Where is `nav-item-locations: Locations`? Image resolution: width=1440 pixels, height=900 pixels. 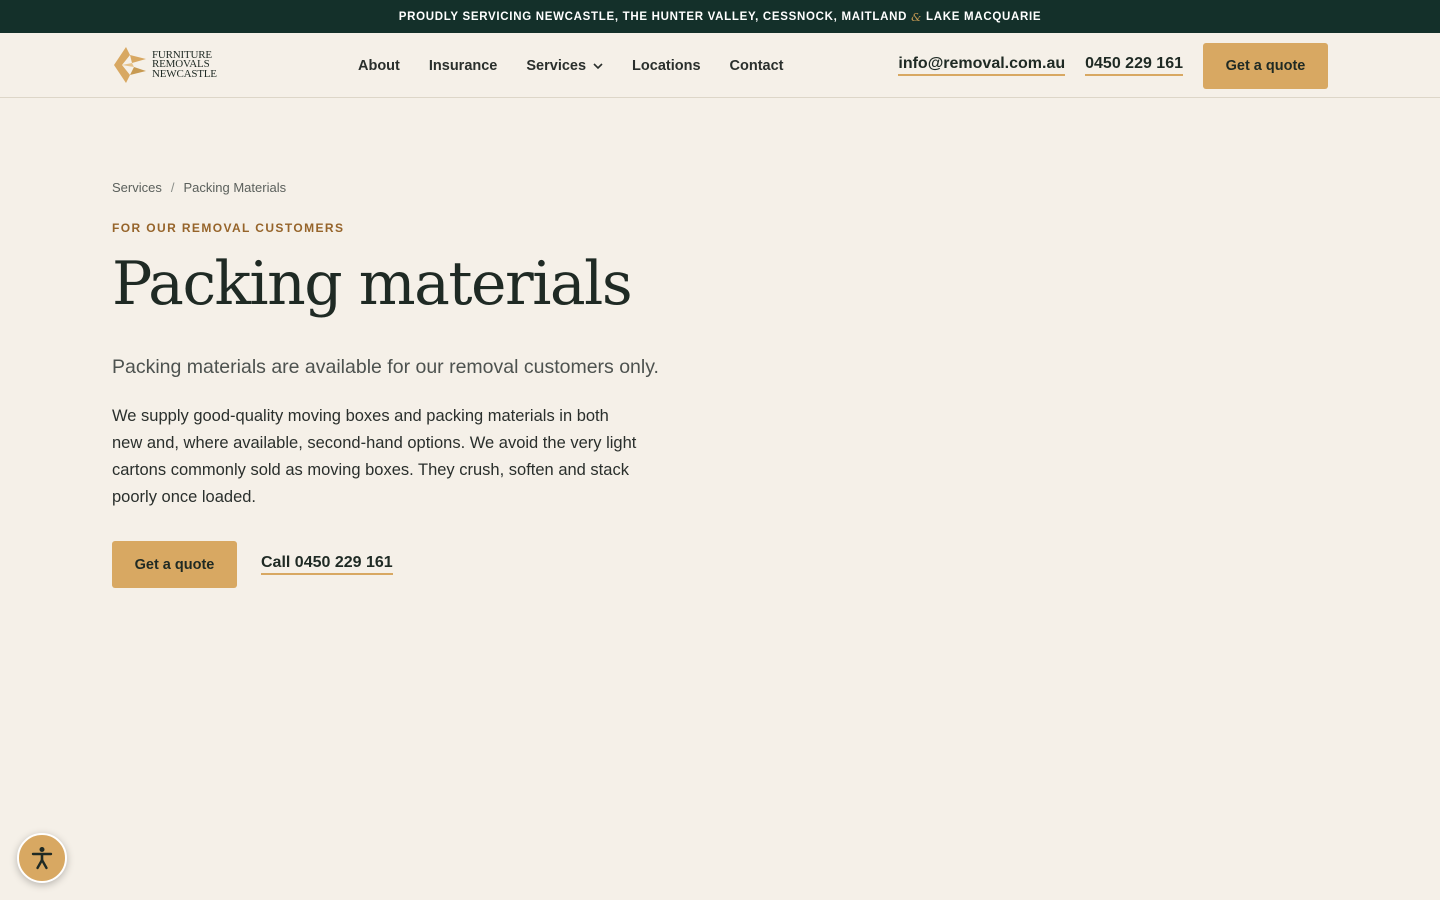
nav-item-locations: Locations is located at coordinates (666, 66).